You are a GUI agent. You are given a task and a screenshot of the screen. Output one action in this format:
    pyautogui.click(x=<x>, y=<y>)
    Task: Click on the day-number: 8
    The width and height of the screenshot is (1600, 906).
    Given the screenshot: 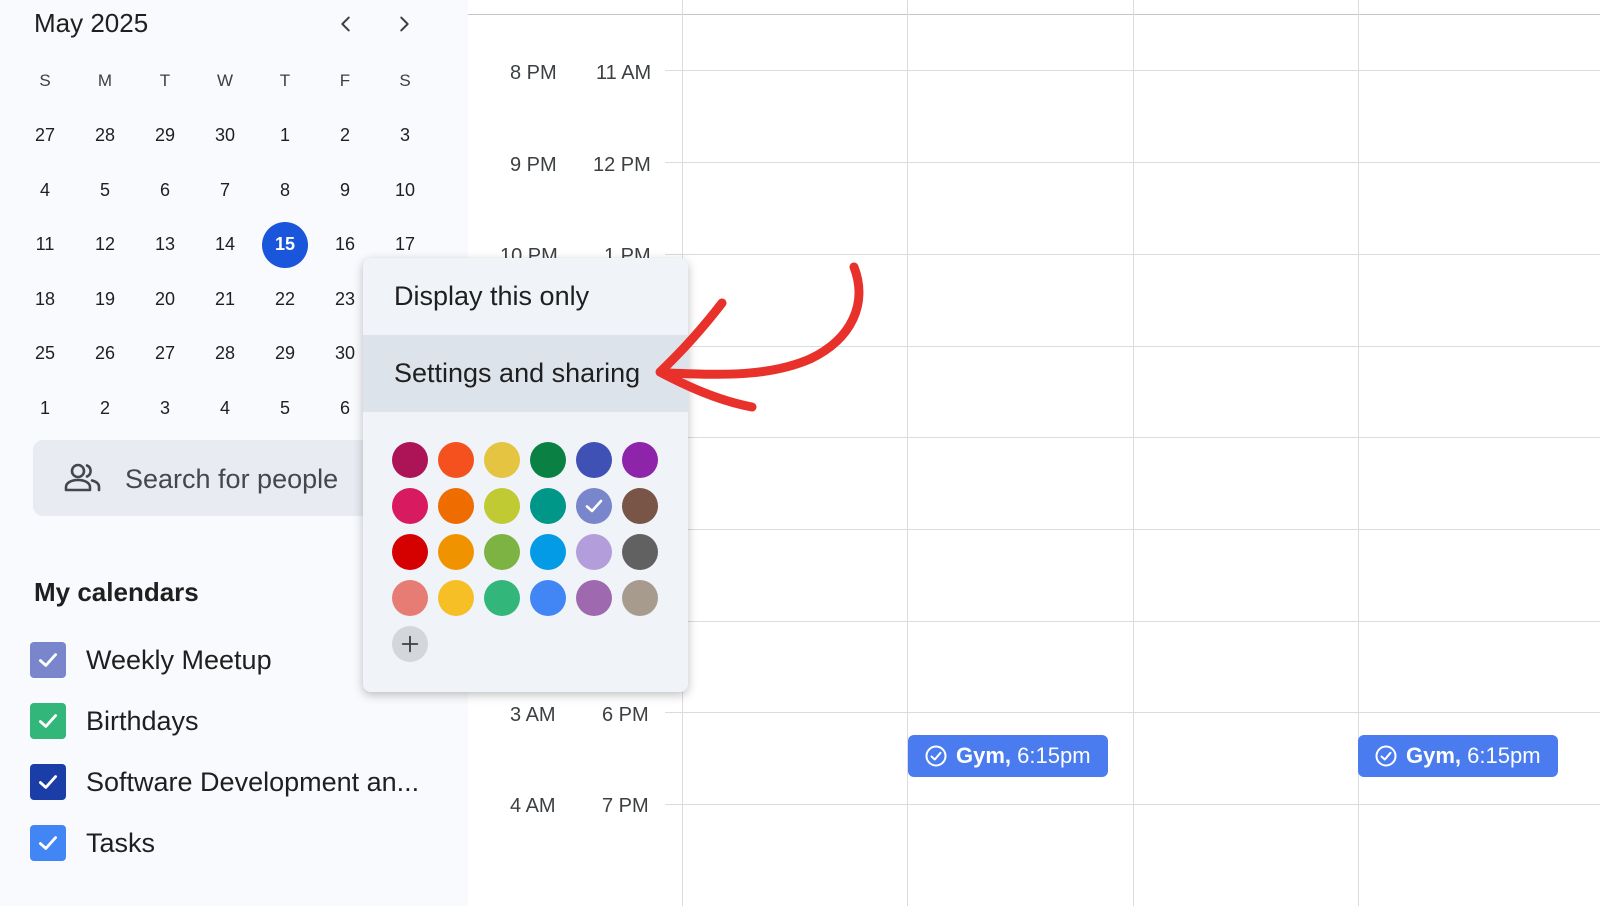 What is the action you would take?
    pyautogui.click(x=284, y=189)
    